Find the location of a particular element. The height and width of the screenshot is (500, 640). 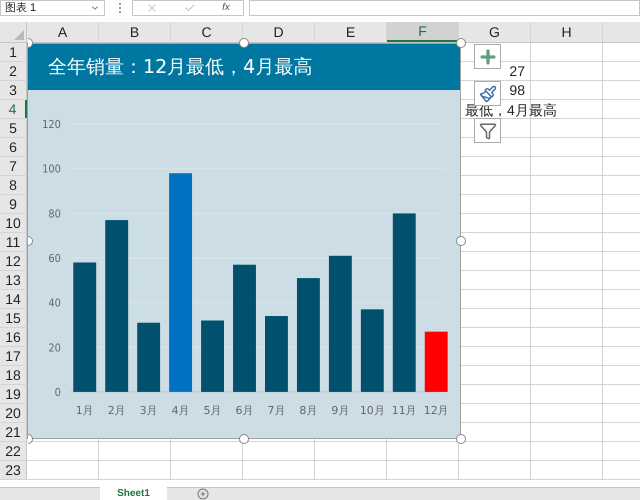

sheet-tab: Sheet1 is located at coordinates (133, 493).